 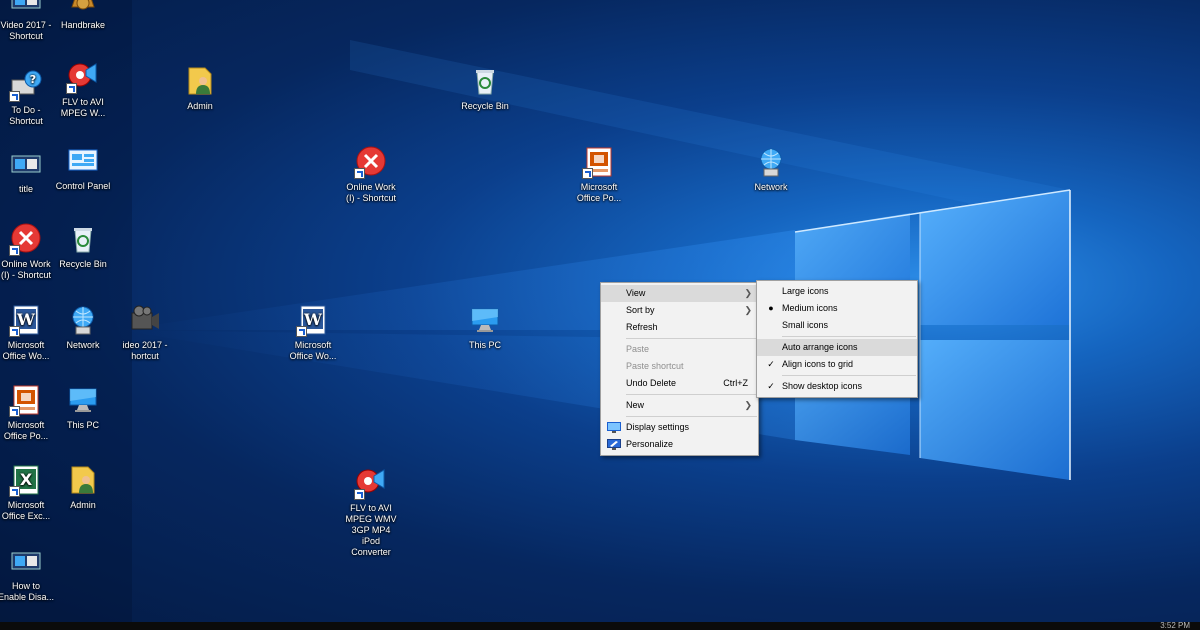 I want to click on desktop-icon-label: ideo 2017 - hortcut, so click(x=145, y=350).